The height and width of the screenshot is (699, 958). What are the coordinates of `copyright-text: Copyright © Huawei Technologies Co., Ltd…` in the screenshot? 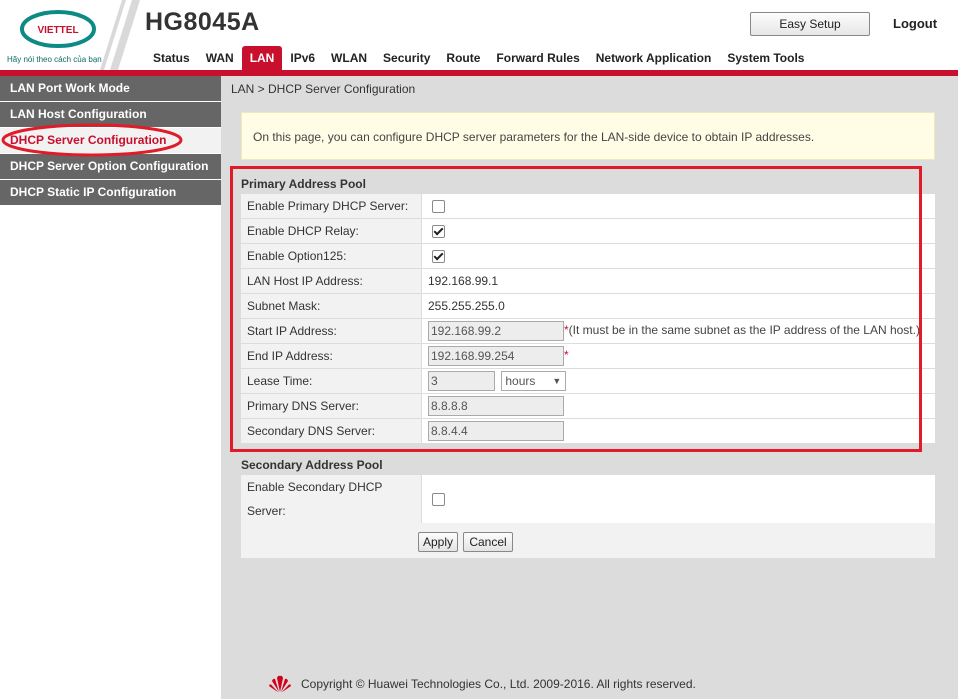 It's located at (498, 684).